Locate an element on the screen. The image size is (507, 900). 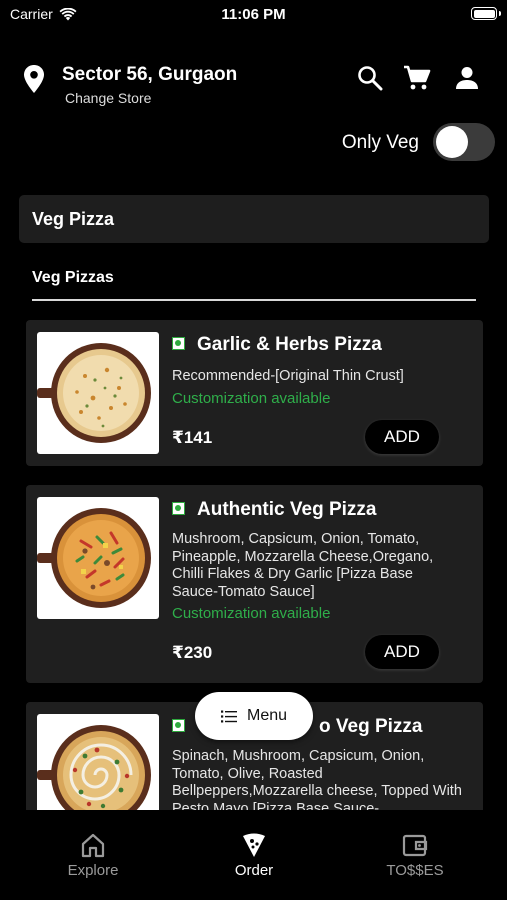
menu-button: Menu is located at coordinates (254, 716).